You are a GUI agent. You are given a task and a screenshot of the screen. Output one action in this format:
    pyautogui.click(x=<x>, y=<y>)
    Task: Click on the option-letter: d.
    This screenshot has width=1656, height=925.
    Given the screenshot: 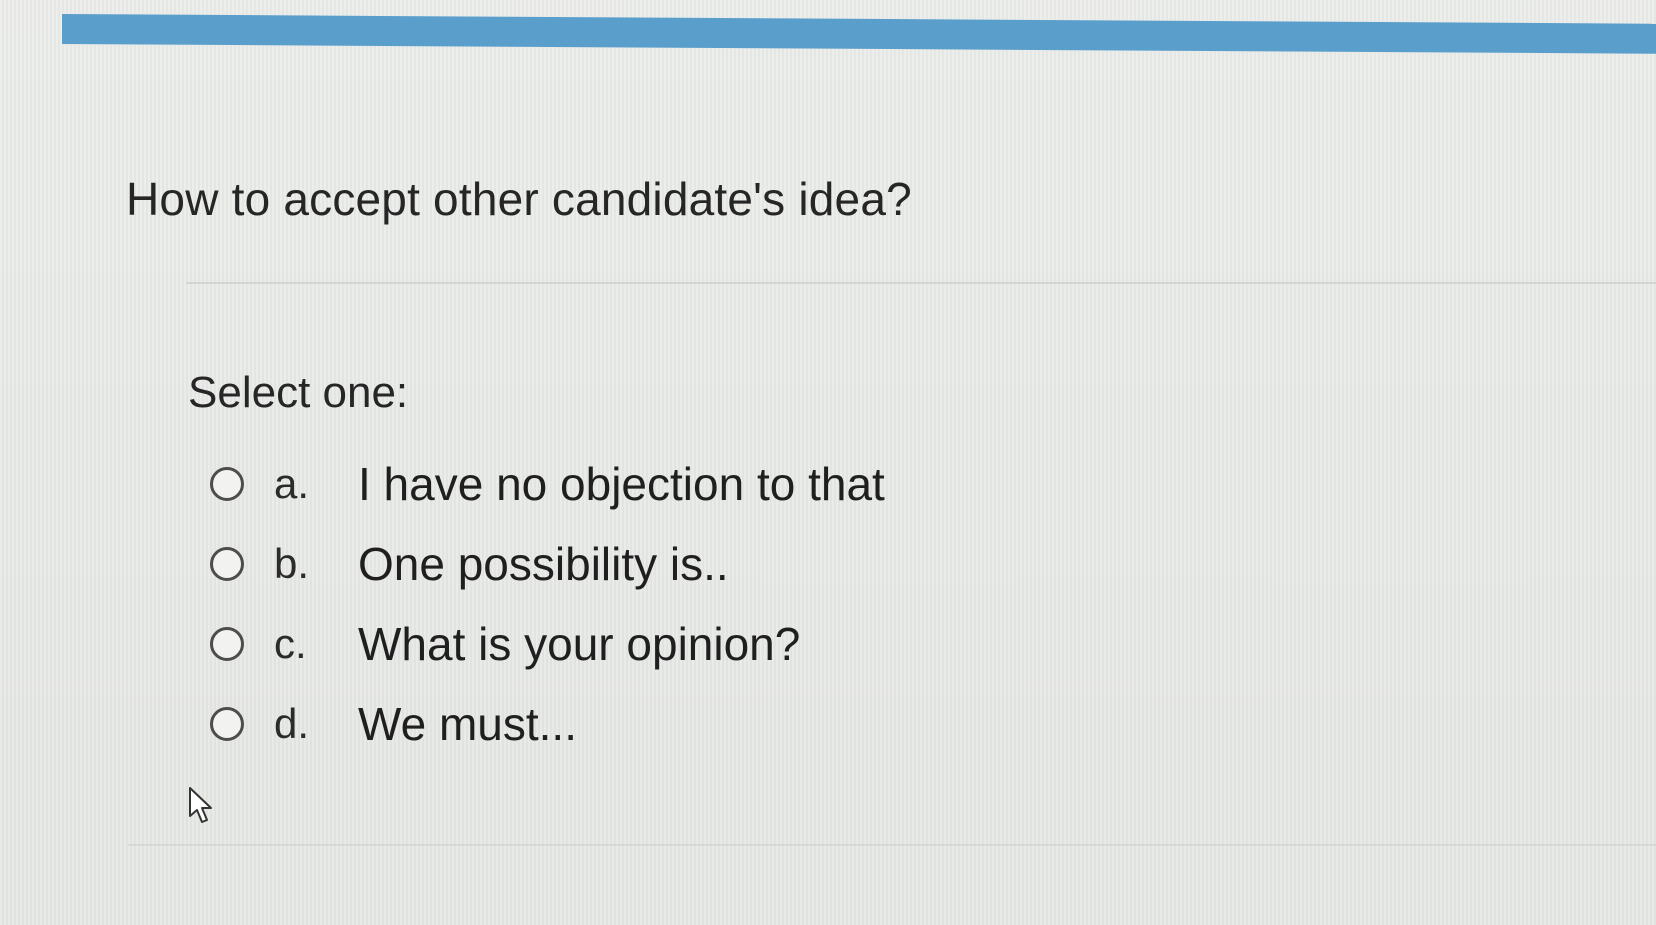 What is the action you would take?
    pyautogui.click(x=292, y=723)
    